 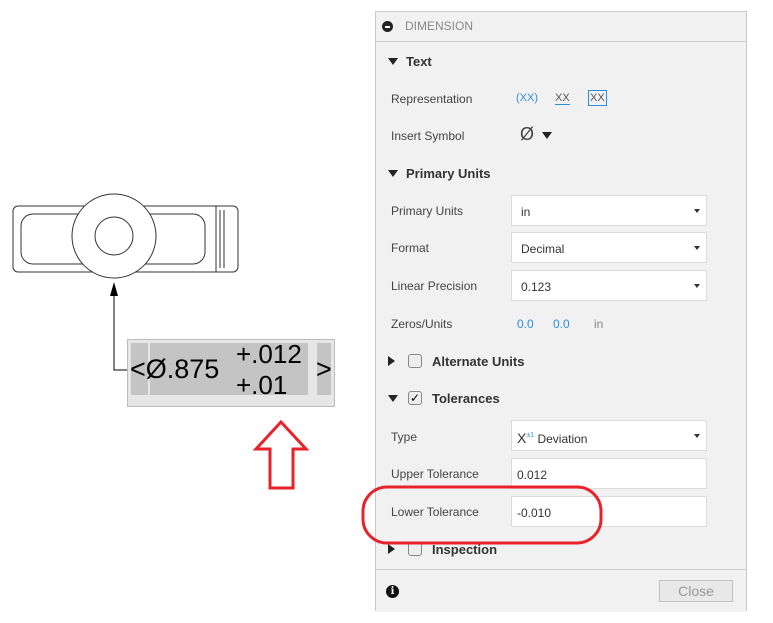 What do you see at coordinates (269, 354) in the screenshot?
I see `upper-tolerance-text: +.012` at bounding box center [269, 354].